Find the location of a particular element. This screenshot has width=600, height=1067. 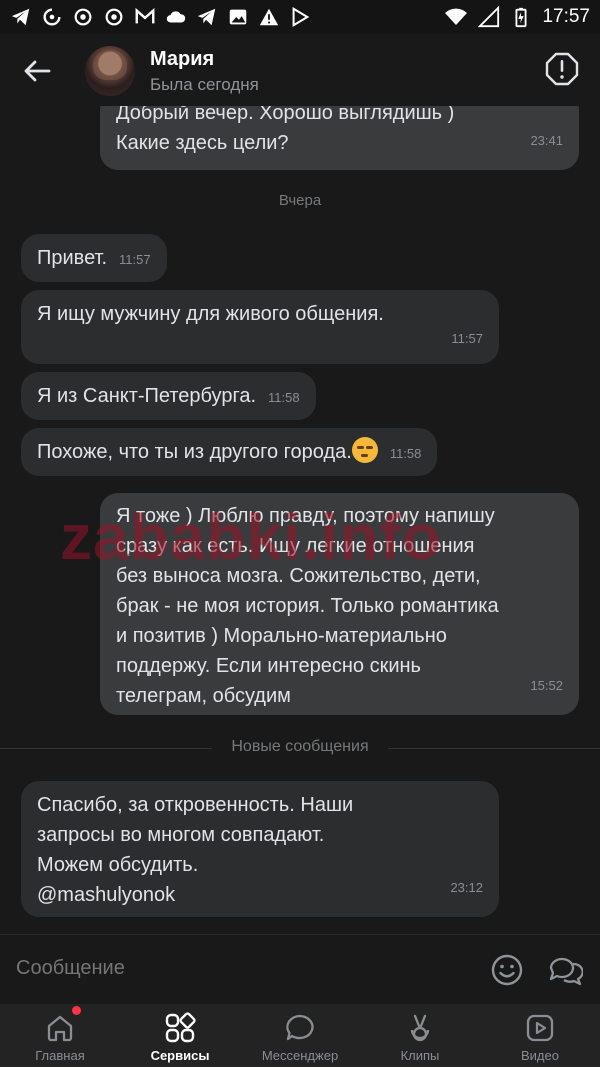

tab-messenger: Мессенджер is located at coordinates (300, 1035).